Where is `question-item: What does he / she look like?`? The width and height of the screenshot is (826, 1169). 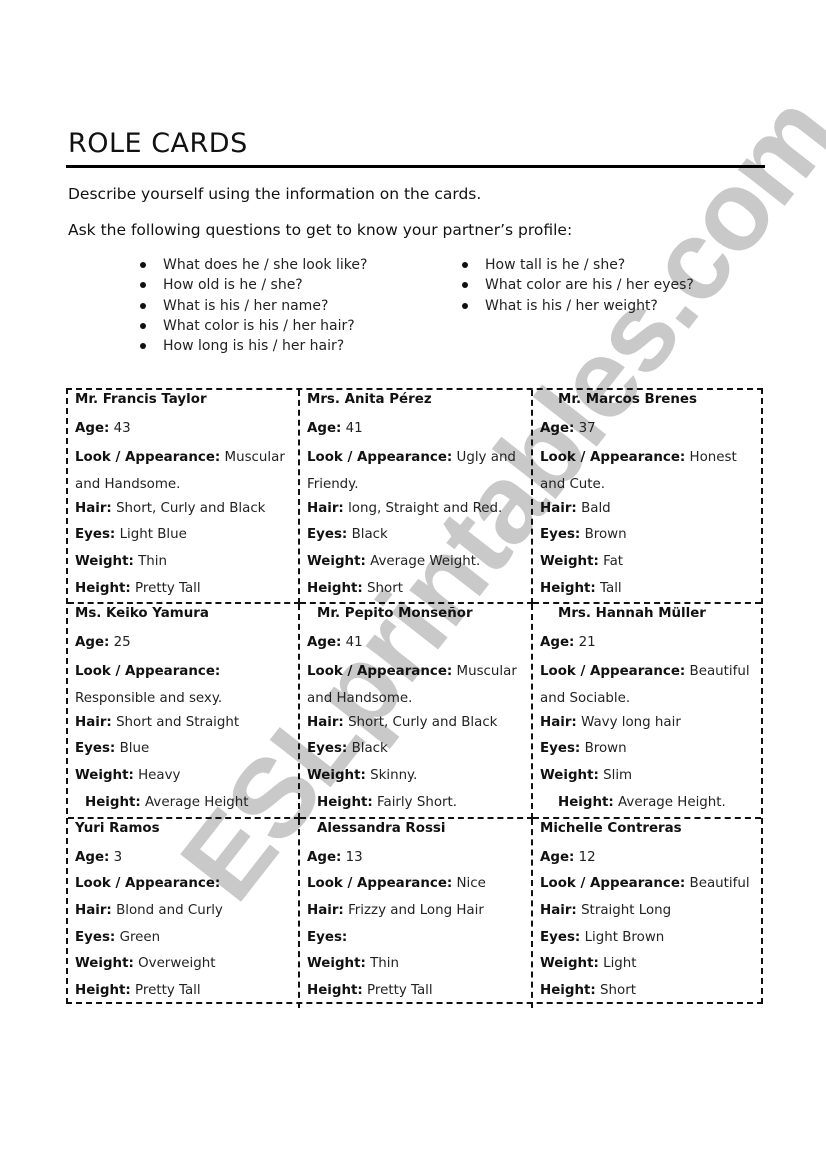 question-item: What does he / she look like? is located at coordinates (252, 265).